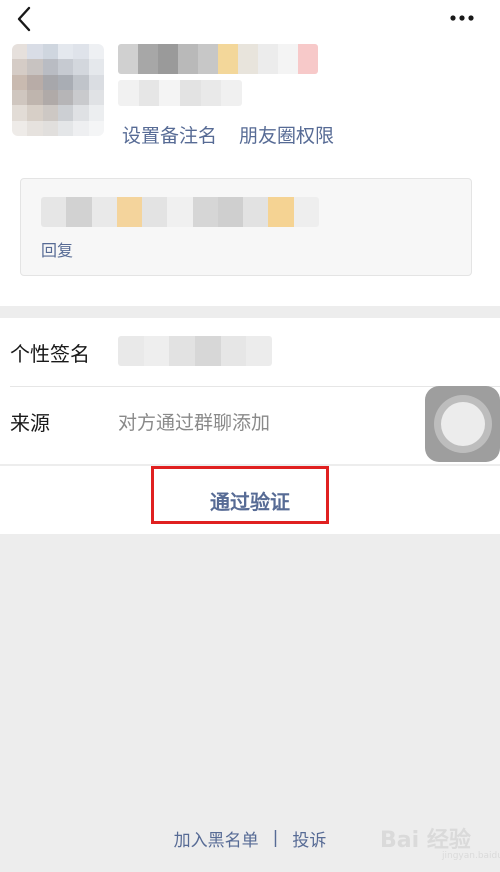  I want to click on nickname-blurred, so click(218, 59).